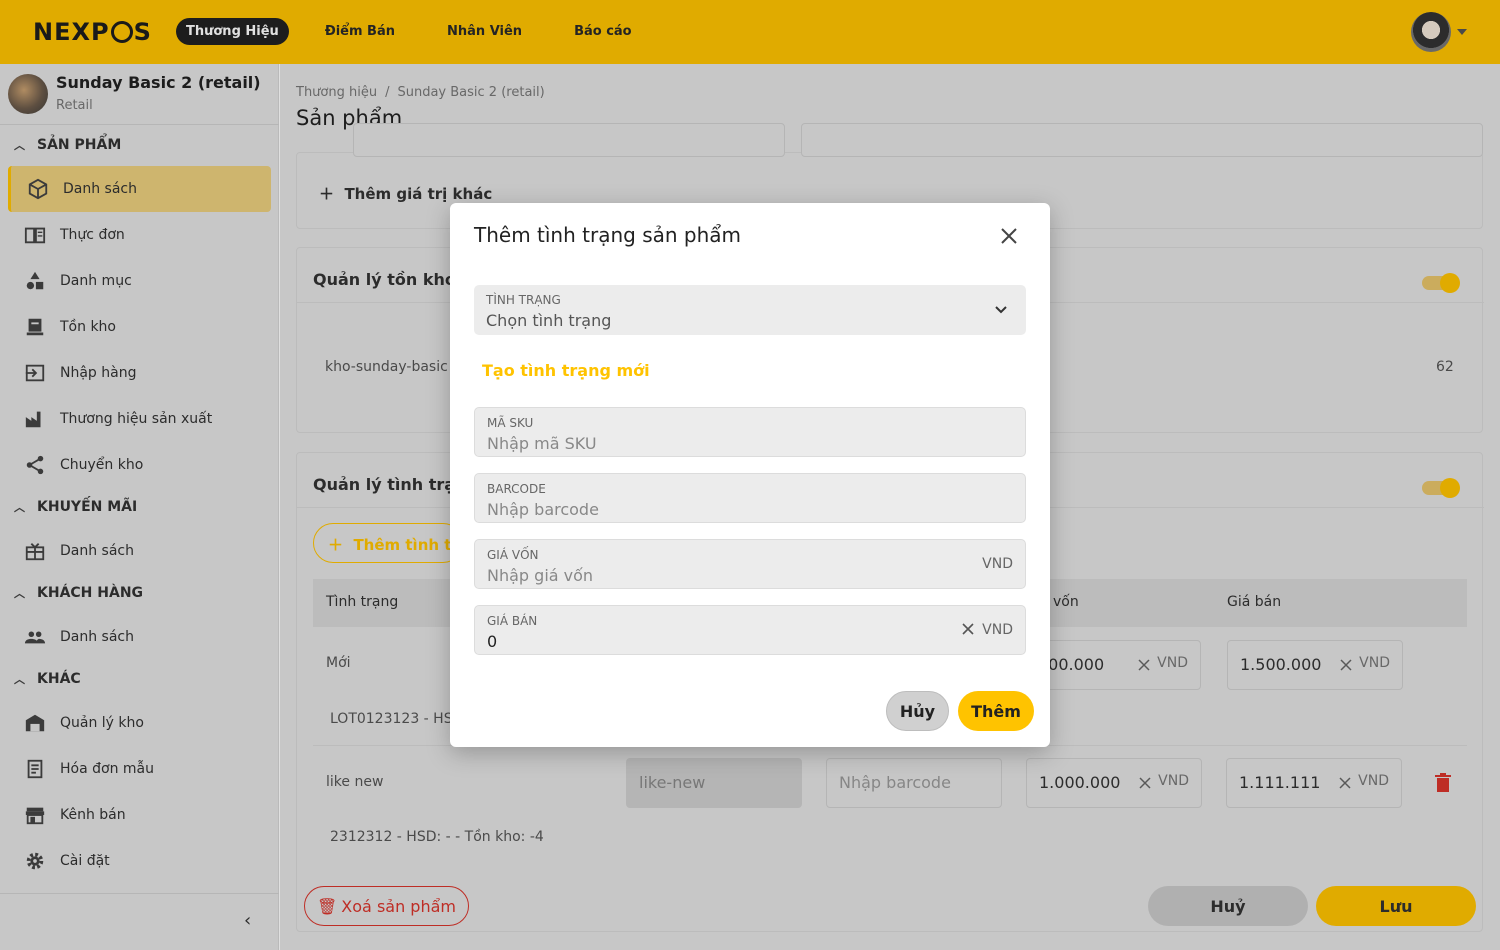 The height and width of the screenshot is (950, 1500). I want to click on add-button: Thêm, so click(996, 711).